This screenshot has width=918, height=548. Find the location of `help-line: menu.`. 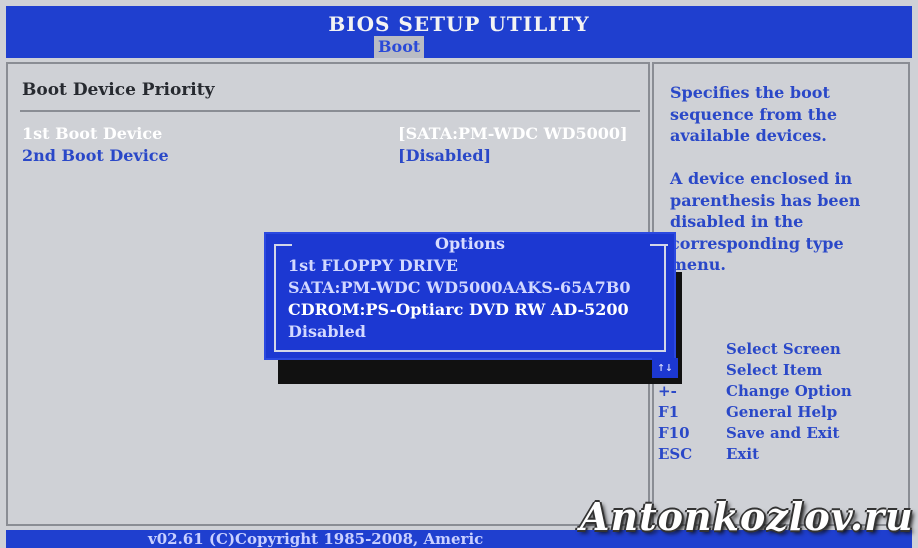

help-line: menu. is located at coordinates (698, 264).